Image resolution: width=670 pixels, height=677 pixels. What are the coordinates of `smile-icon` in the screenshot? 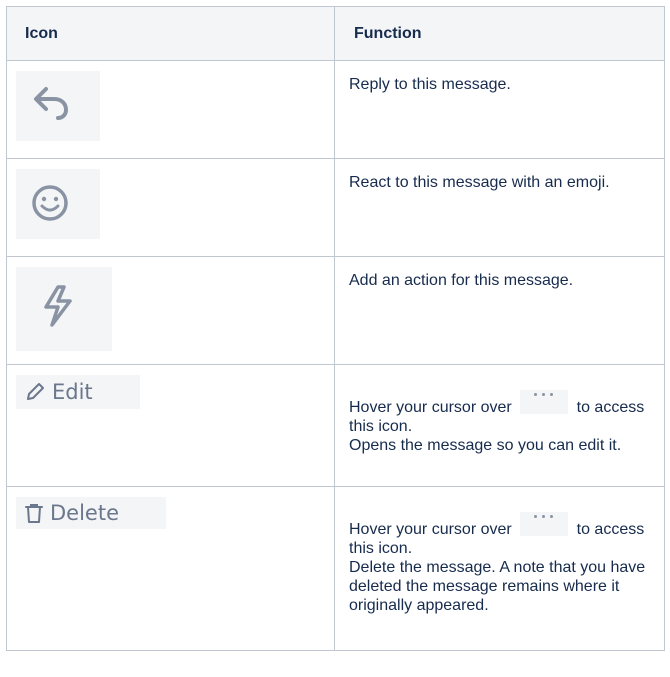 It's located at (58, 204).